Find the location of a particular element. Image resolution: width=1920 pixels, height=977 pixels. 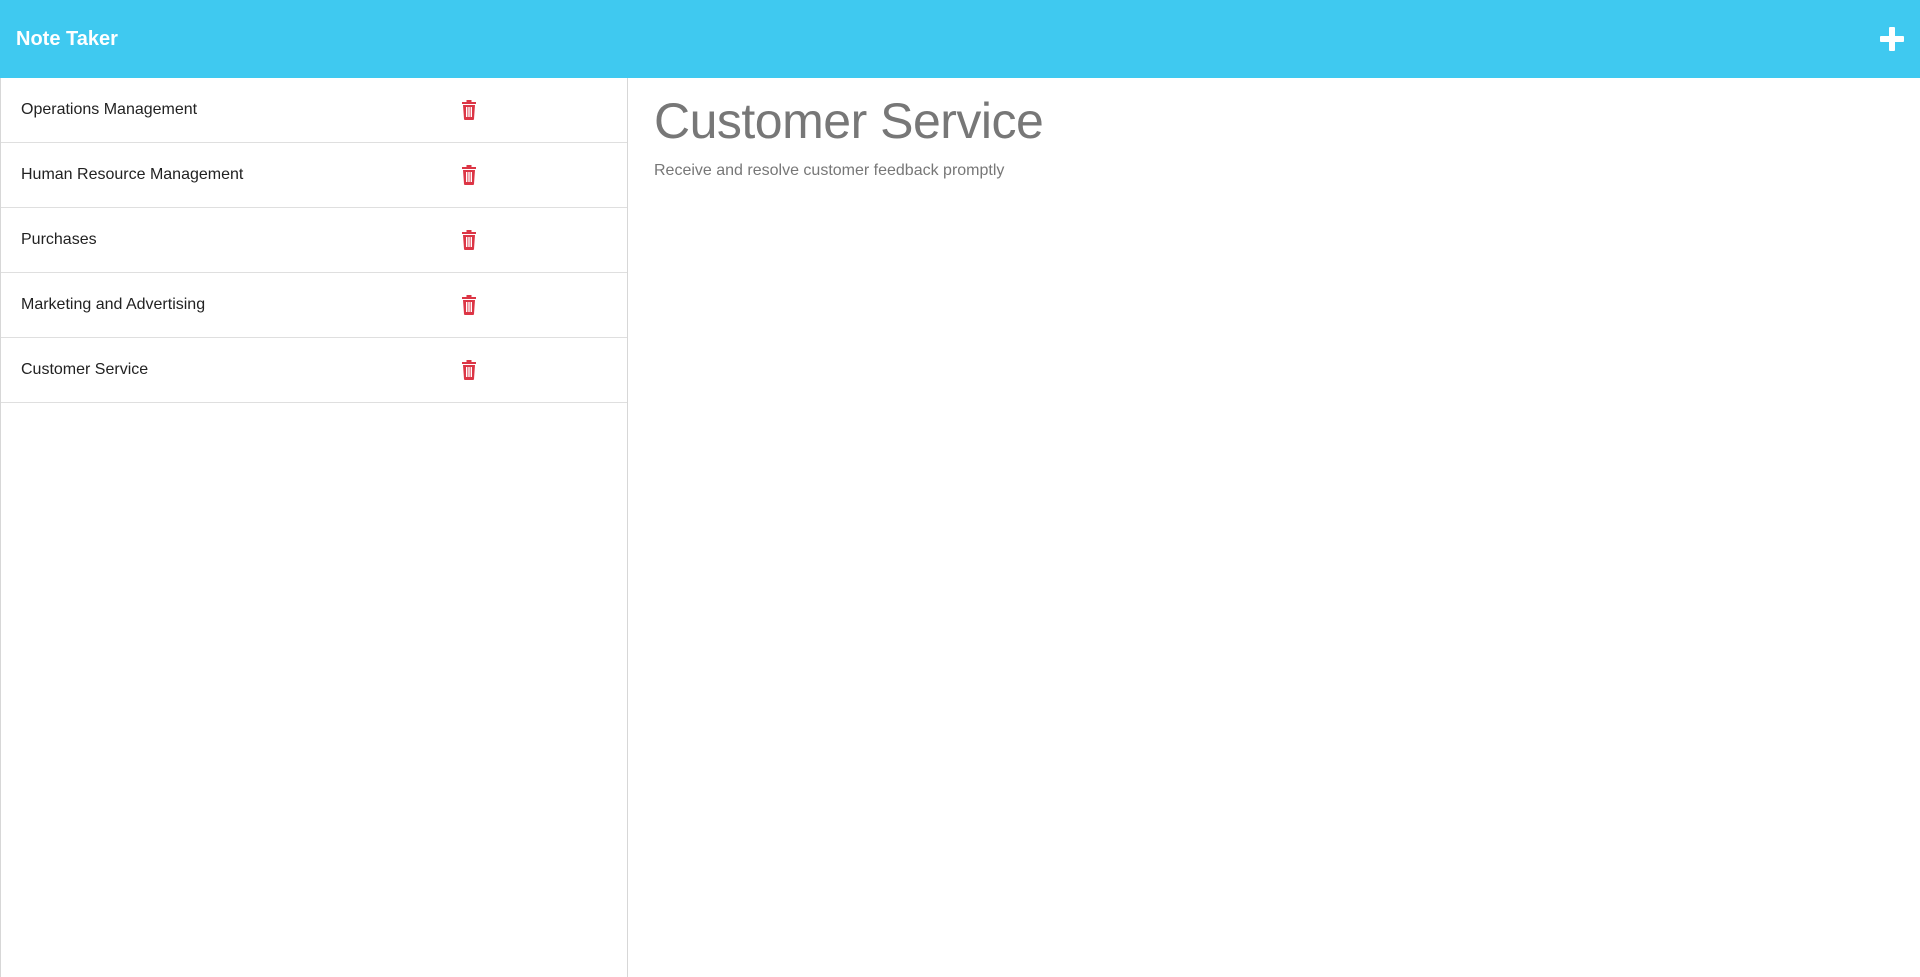

list-item: Customer Service is located at coordinates (314, 370).